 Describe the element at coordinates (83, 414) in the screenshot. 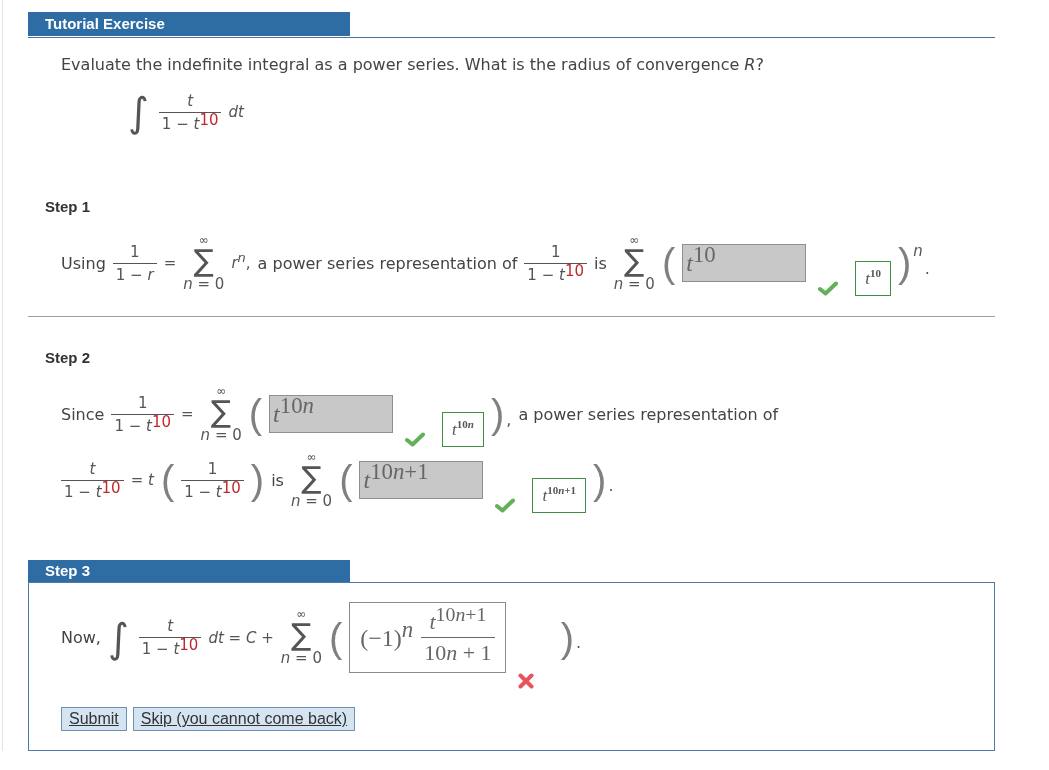

I see `step-text: Since` at that location.